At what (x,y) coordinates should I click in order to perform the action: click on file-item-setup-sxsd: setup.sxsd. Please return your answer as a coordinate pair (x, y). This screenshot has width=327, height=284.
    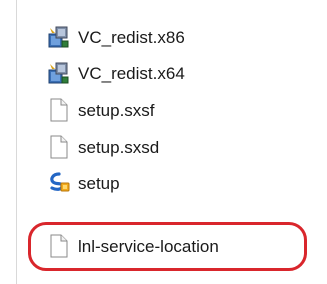
    Looking at the image, I should click on (103, 147).